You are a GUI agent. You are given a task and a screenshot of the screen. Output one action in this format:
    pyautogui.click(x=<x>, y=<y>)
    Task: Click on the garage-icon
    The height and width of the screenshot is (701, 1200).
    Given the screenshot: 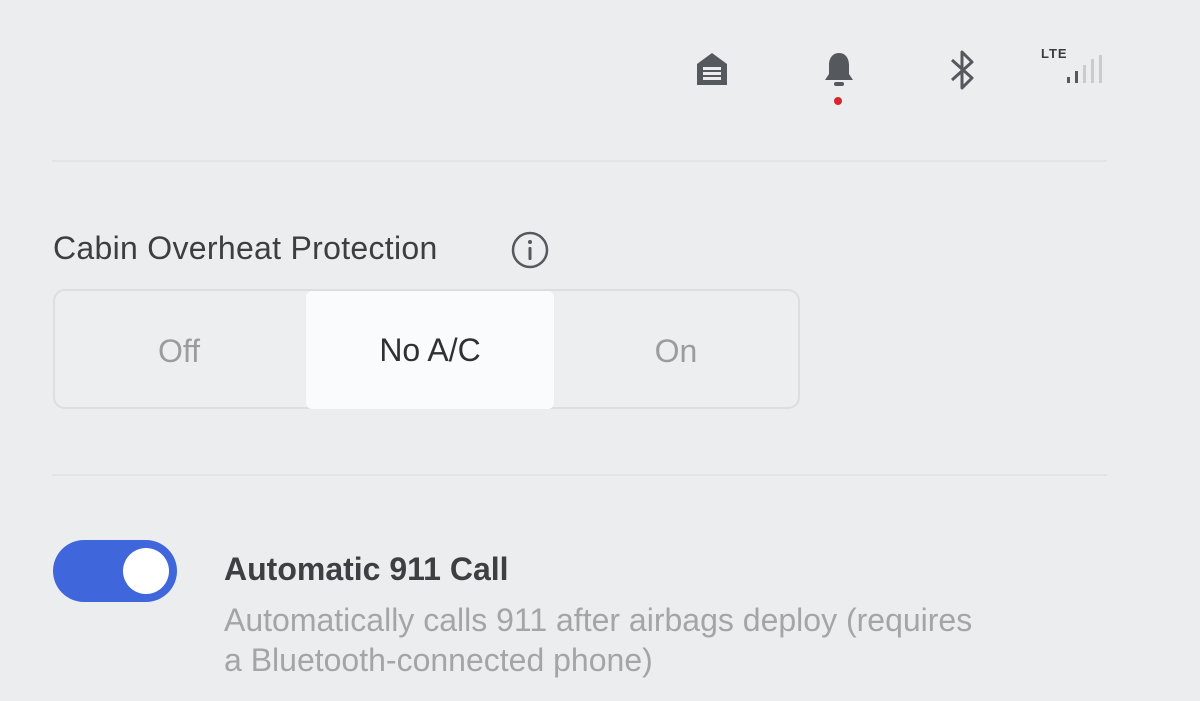 What is the action you would take?
    pyautogui.click(x=712, y=69)
    